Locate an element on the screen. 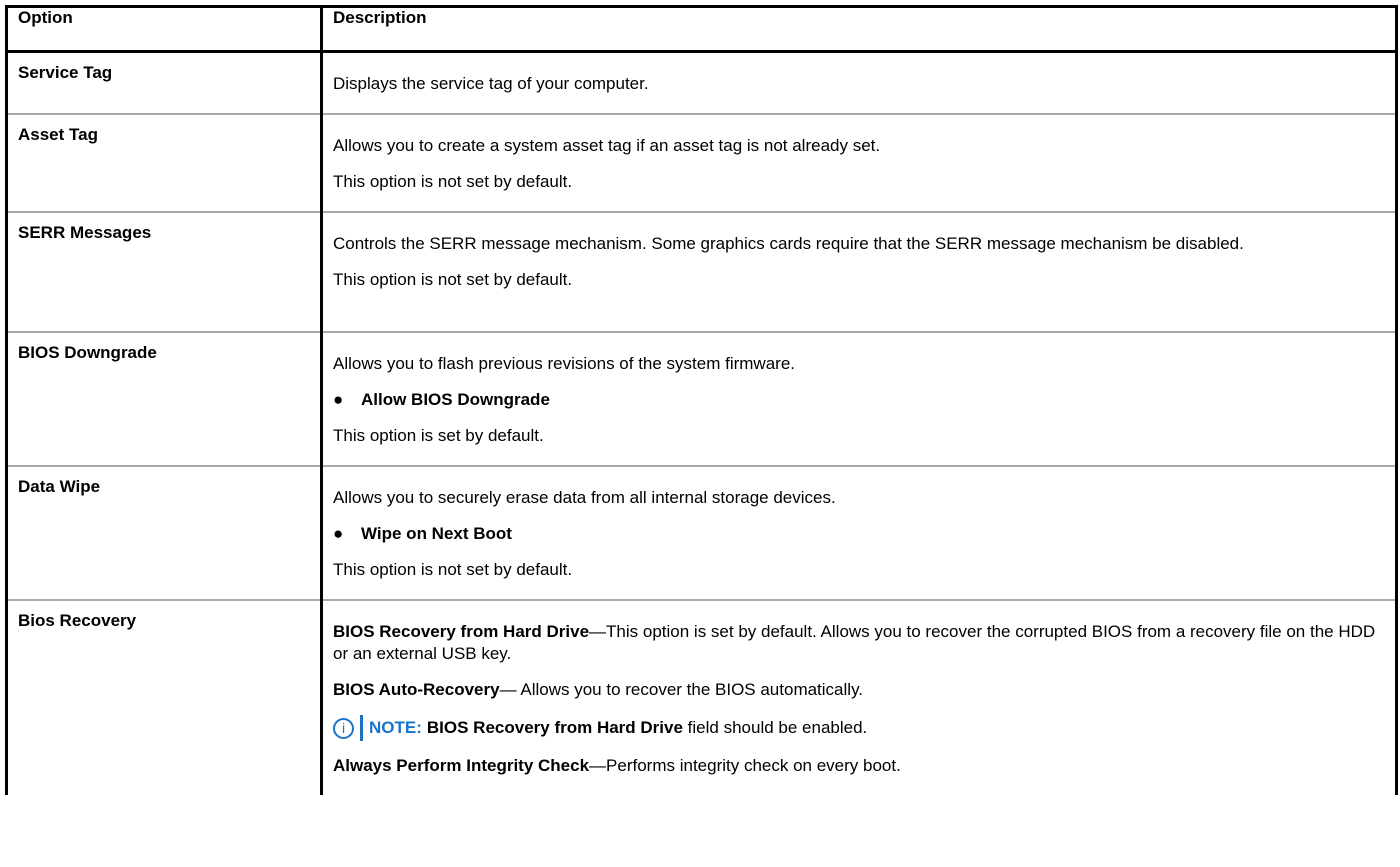 The height and width of the screenshot is (867, 1400). header-option: Option is located at coordinates (164, 29).